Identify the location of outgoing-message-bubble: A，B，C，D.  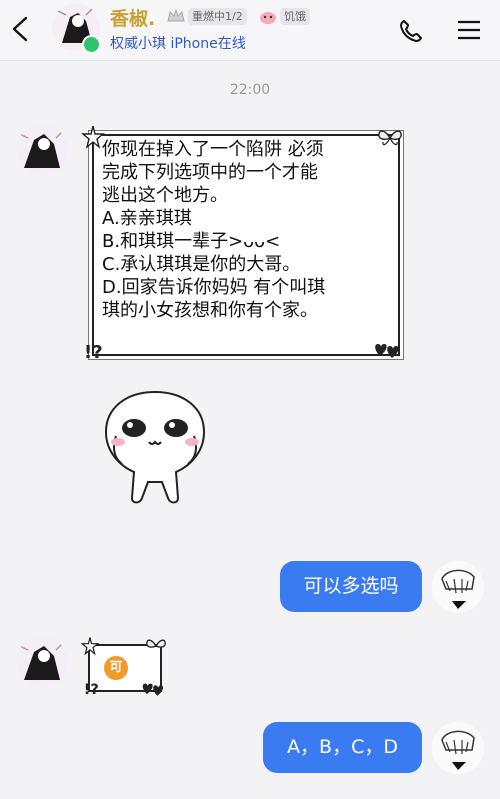
(342, 747).